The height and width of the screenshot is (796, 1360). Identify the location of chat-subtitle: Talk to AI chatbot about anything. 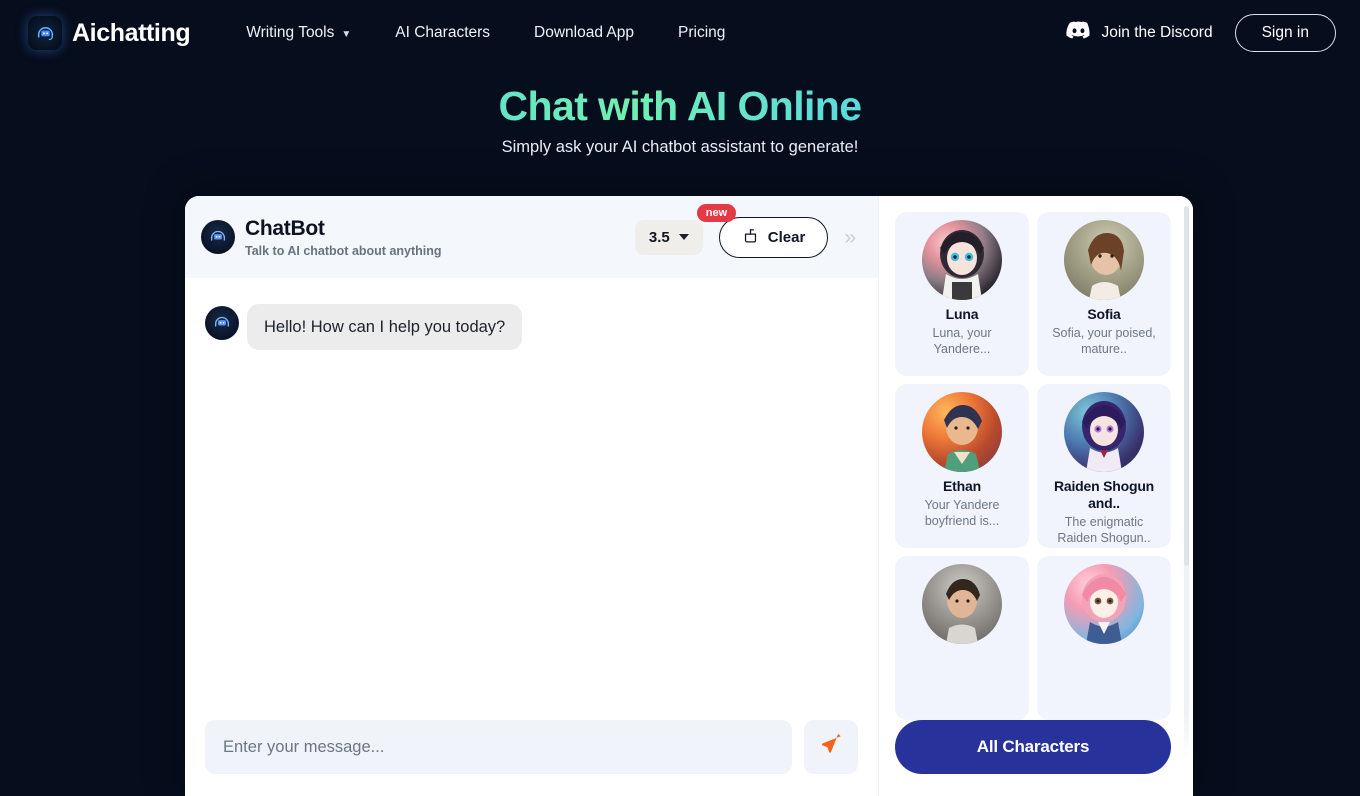
(343, 250).